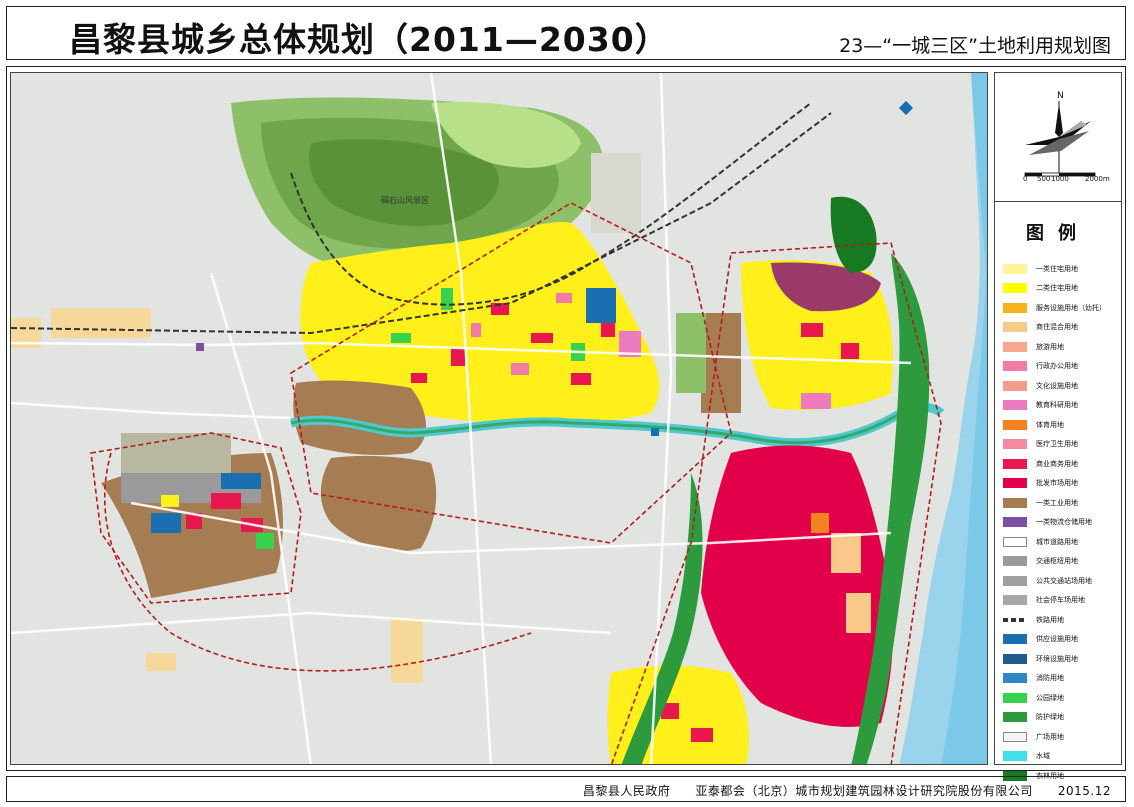 This screenshot has height=807, width=1134. I want to click on legend-label: 教育科研用地, so click(1057, 405).